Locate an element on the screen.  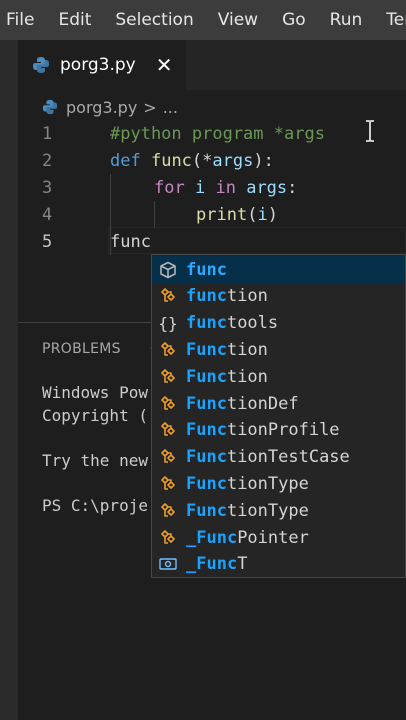
code-text: def func(*args): is located at coordinates (192, 161).